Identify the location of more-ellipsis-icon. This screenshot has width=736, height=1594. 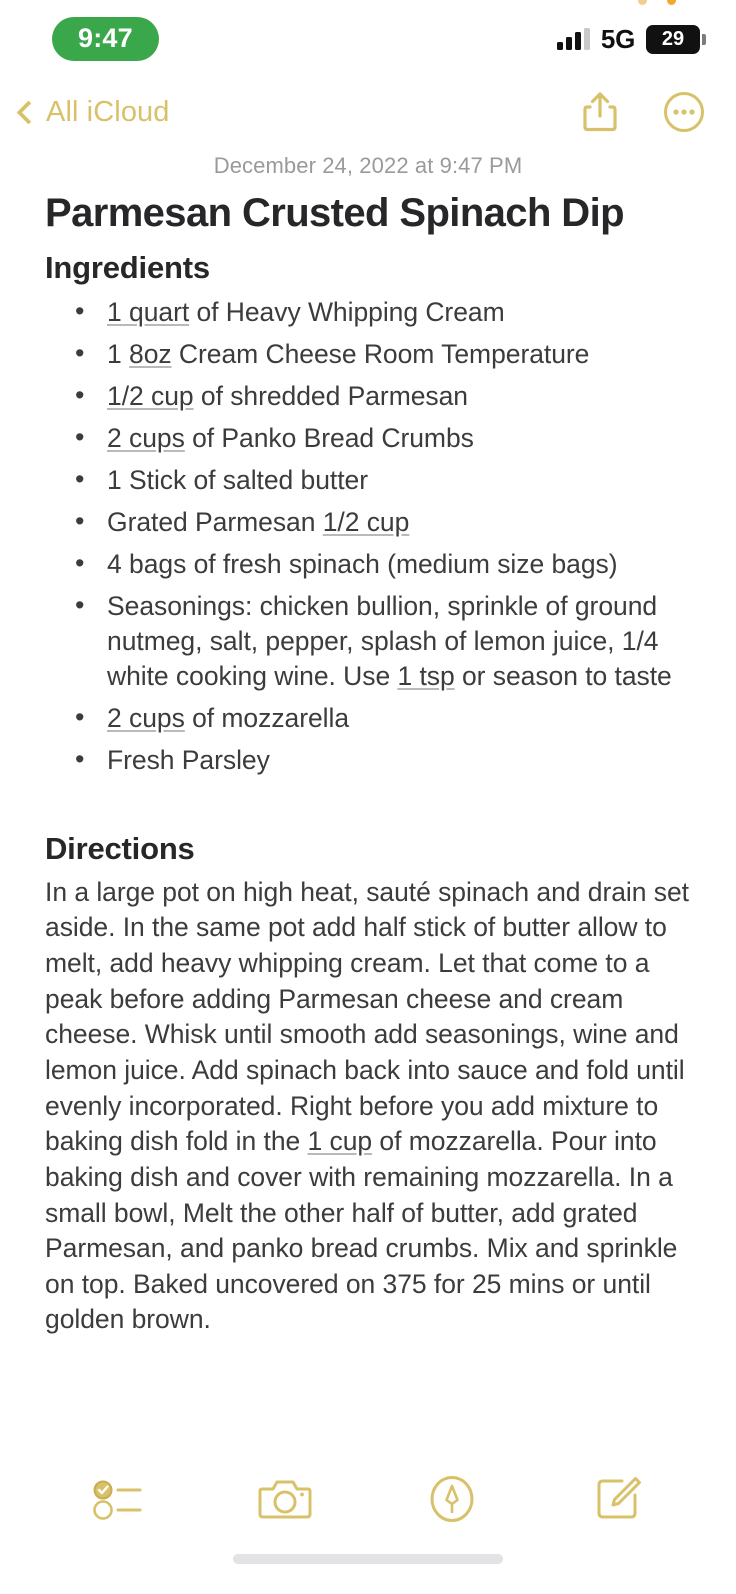
(684, 112).